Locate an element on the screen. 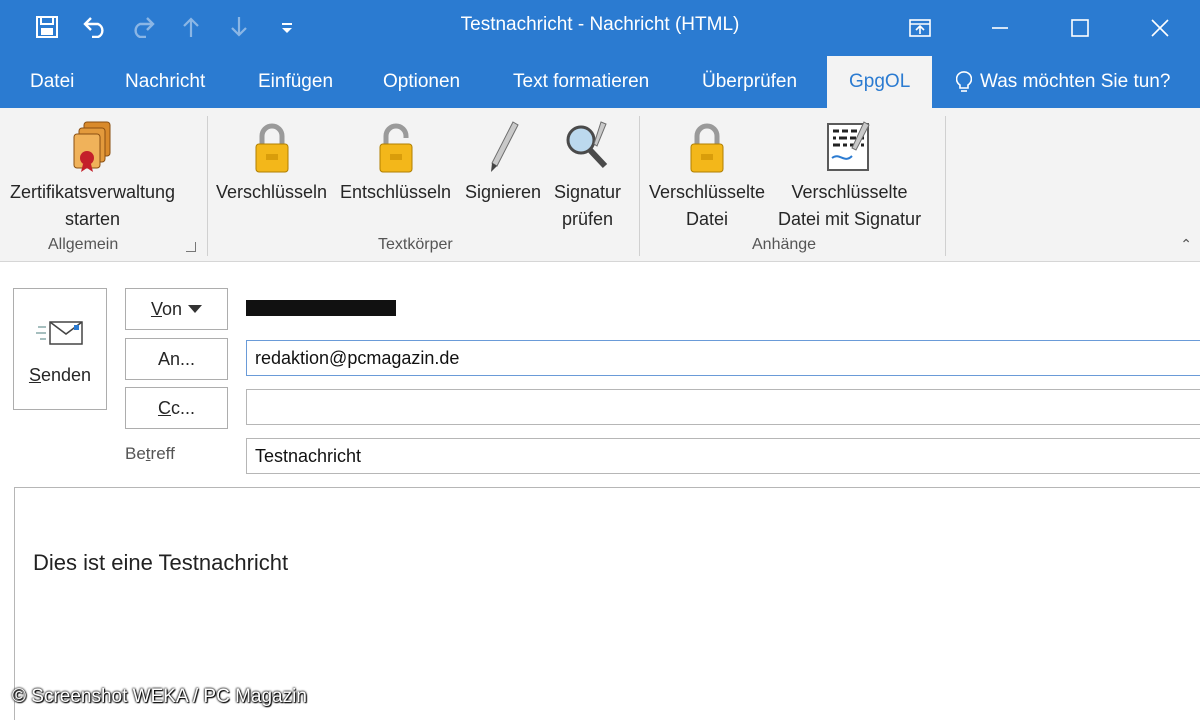 Image resolution: width=1200 pixels, height=720 pixels. from-label-accesskey: V is located at coordinates (156, 308).